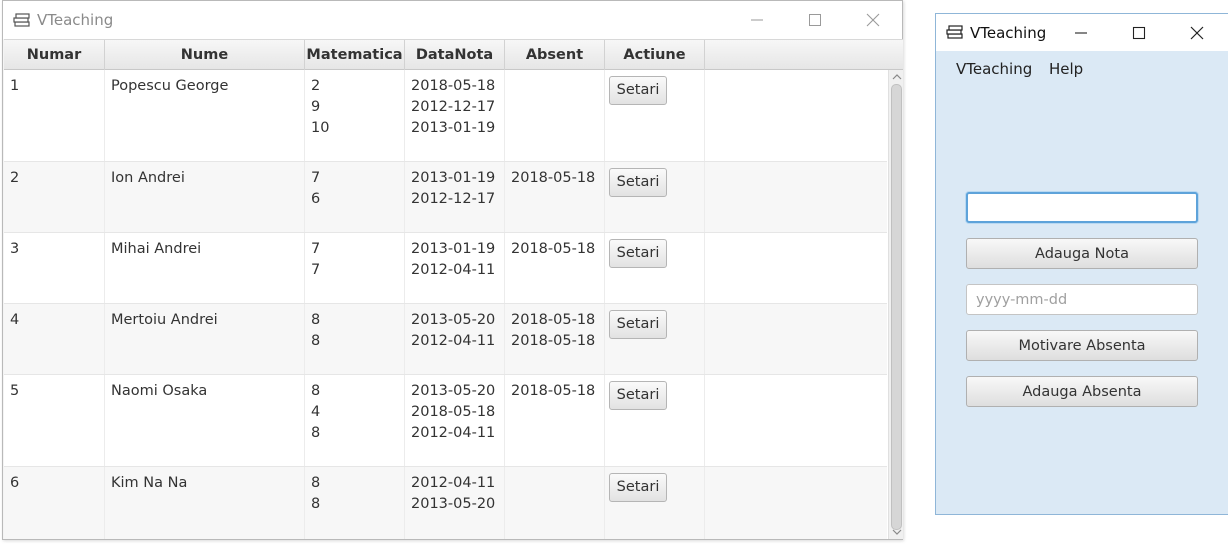 The image size is (1228, 544). What do you see at coordinates (54, 420) in the screenshot?
I see `cell-numar: 5` at bounding box center [54, 420].